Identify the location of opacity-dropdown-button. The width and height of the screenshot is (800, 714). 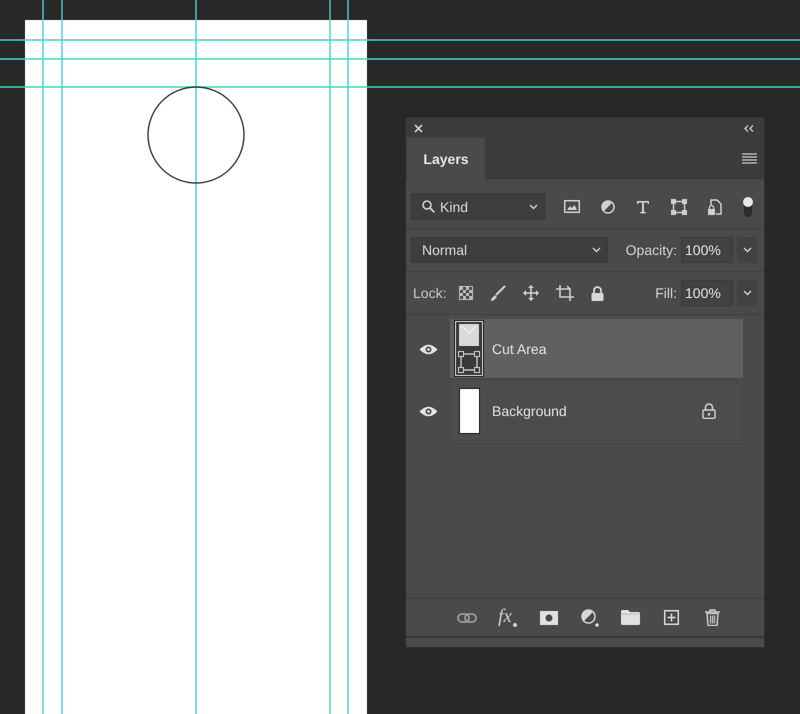
(747, 250).